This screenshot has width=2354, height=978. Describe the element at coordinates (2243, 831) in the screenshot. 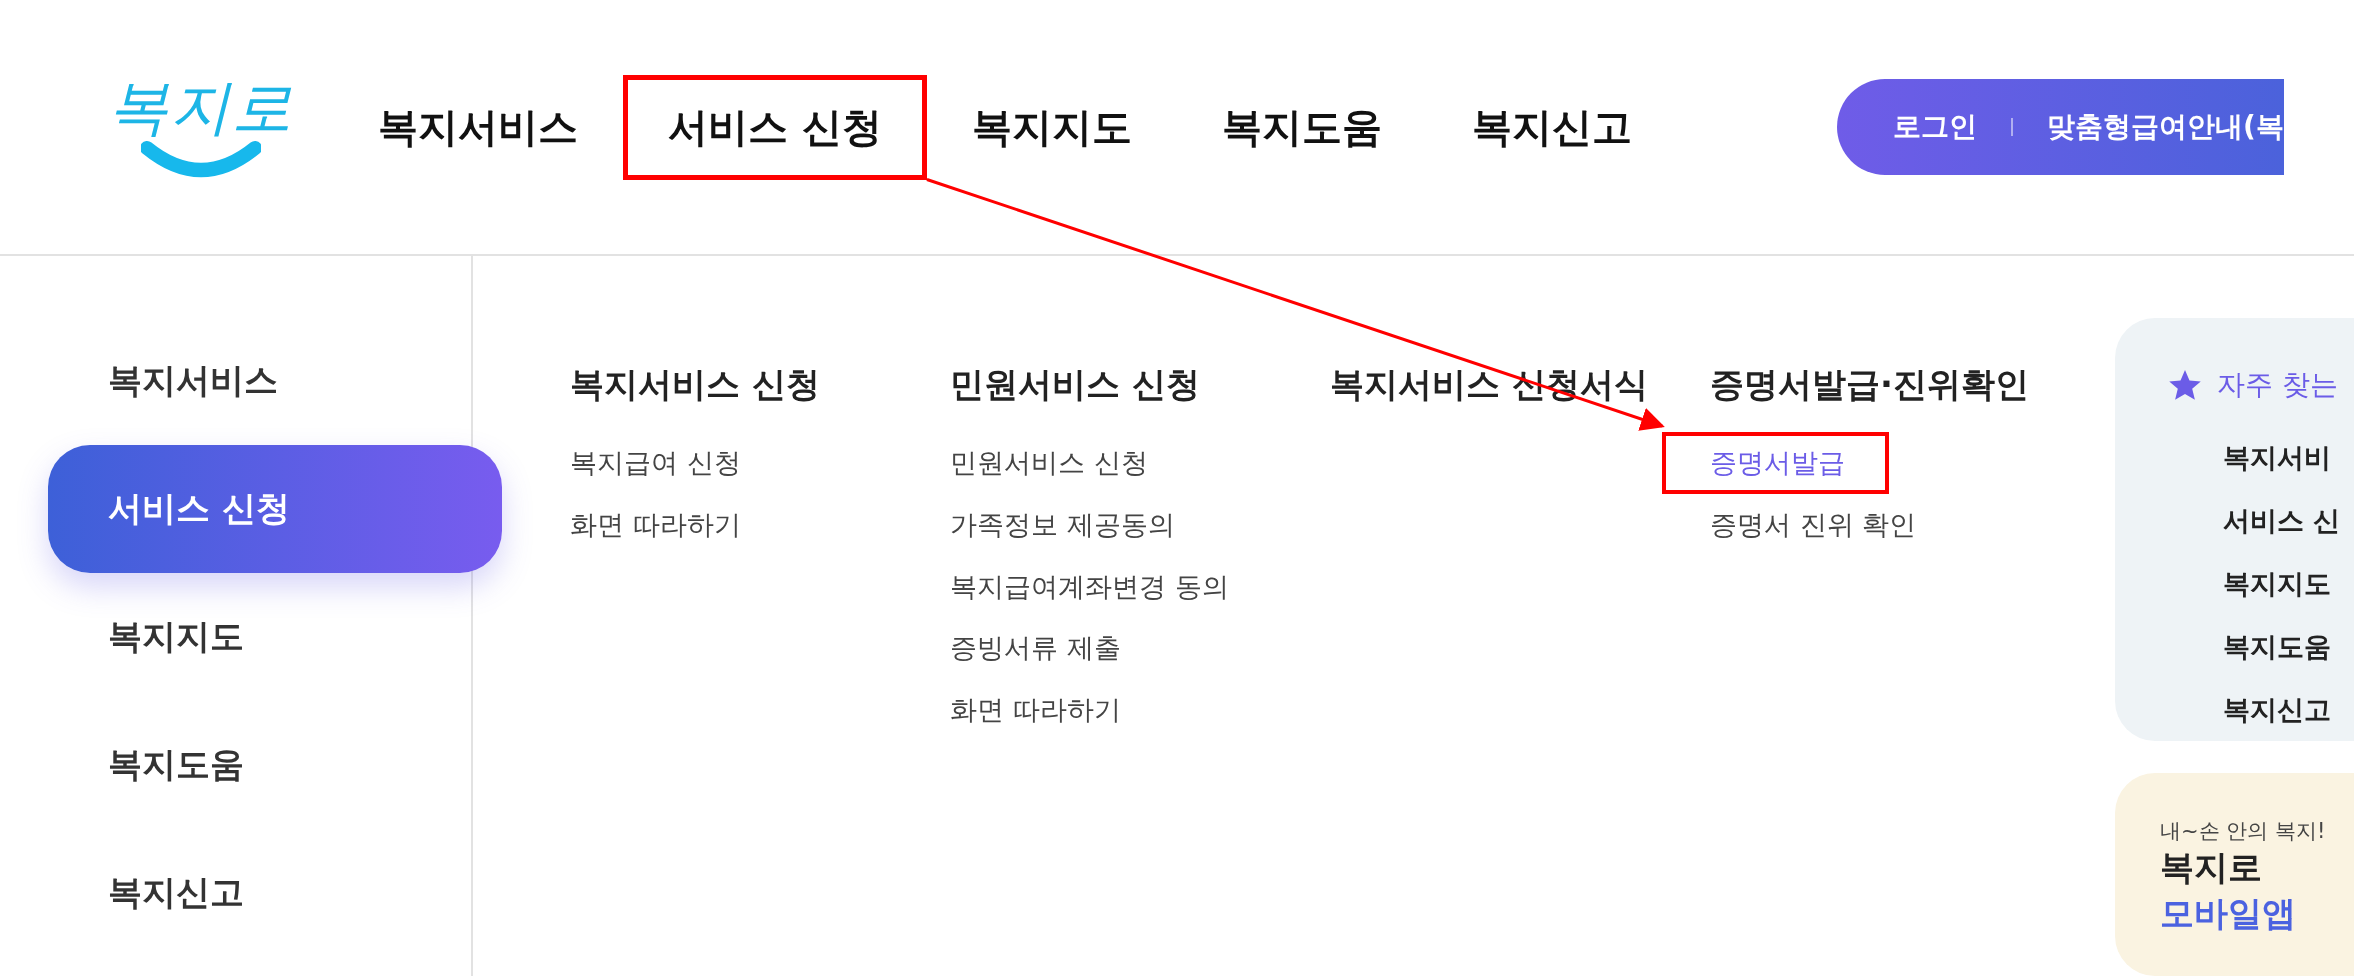

I see `promo-tagline: 내~손 안의 복지!` at that location.